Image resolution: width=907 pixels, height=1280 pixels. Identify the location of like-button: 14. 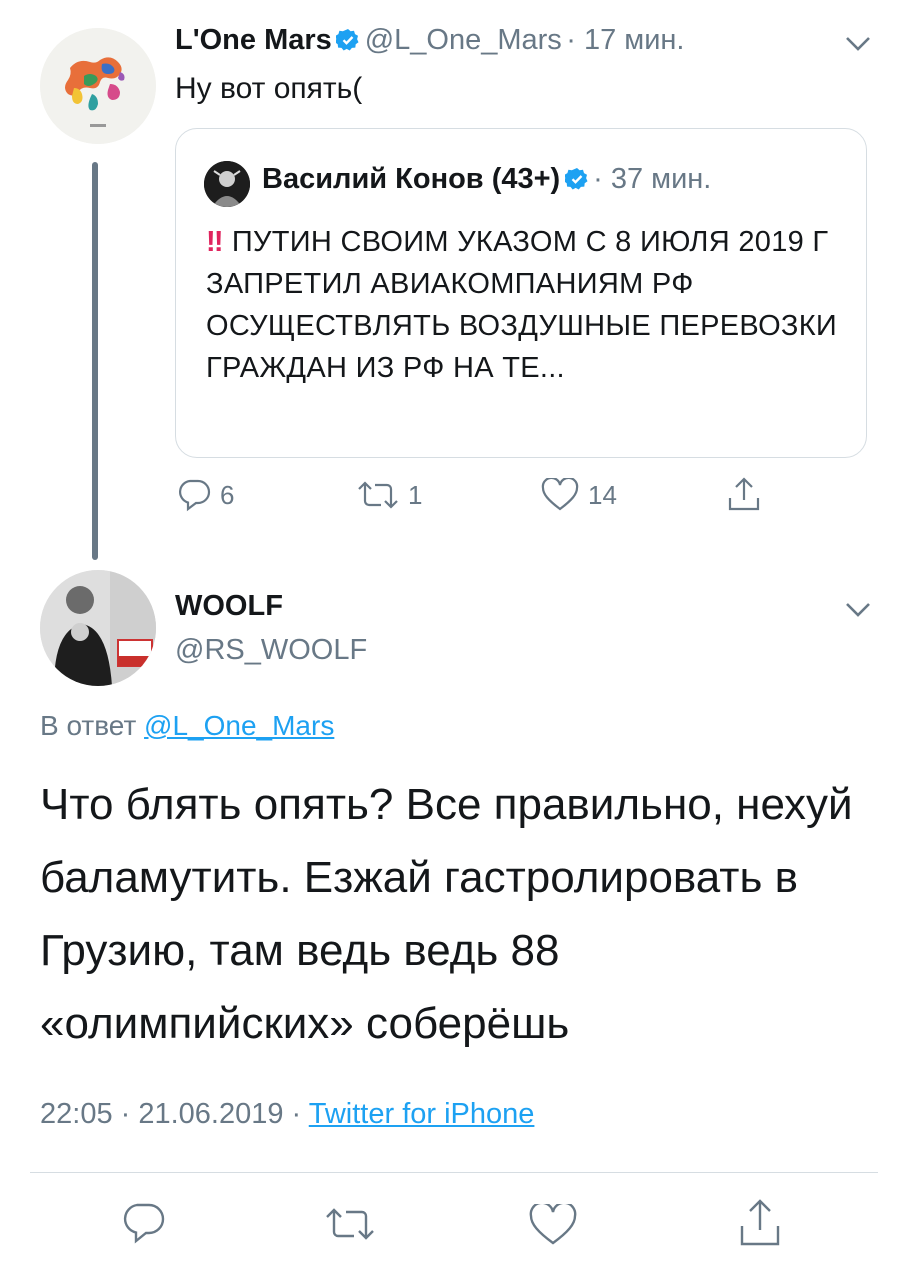
(578, 495).